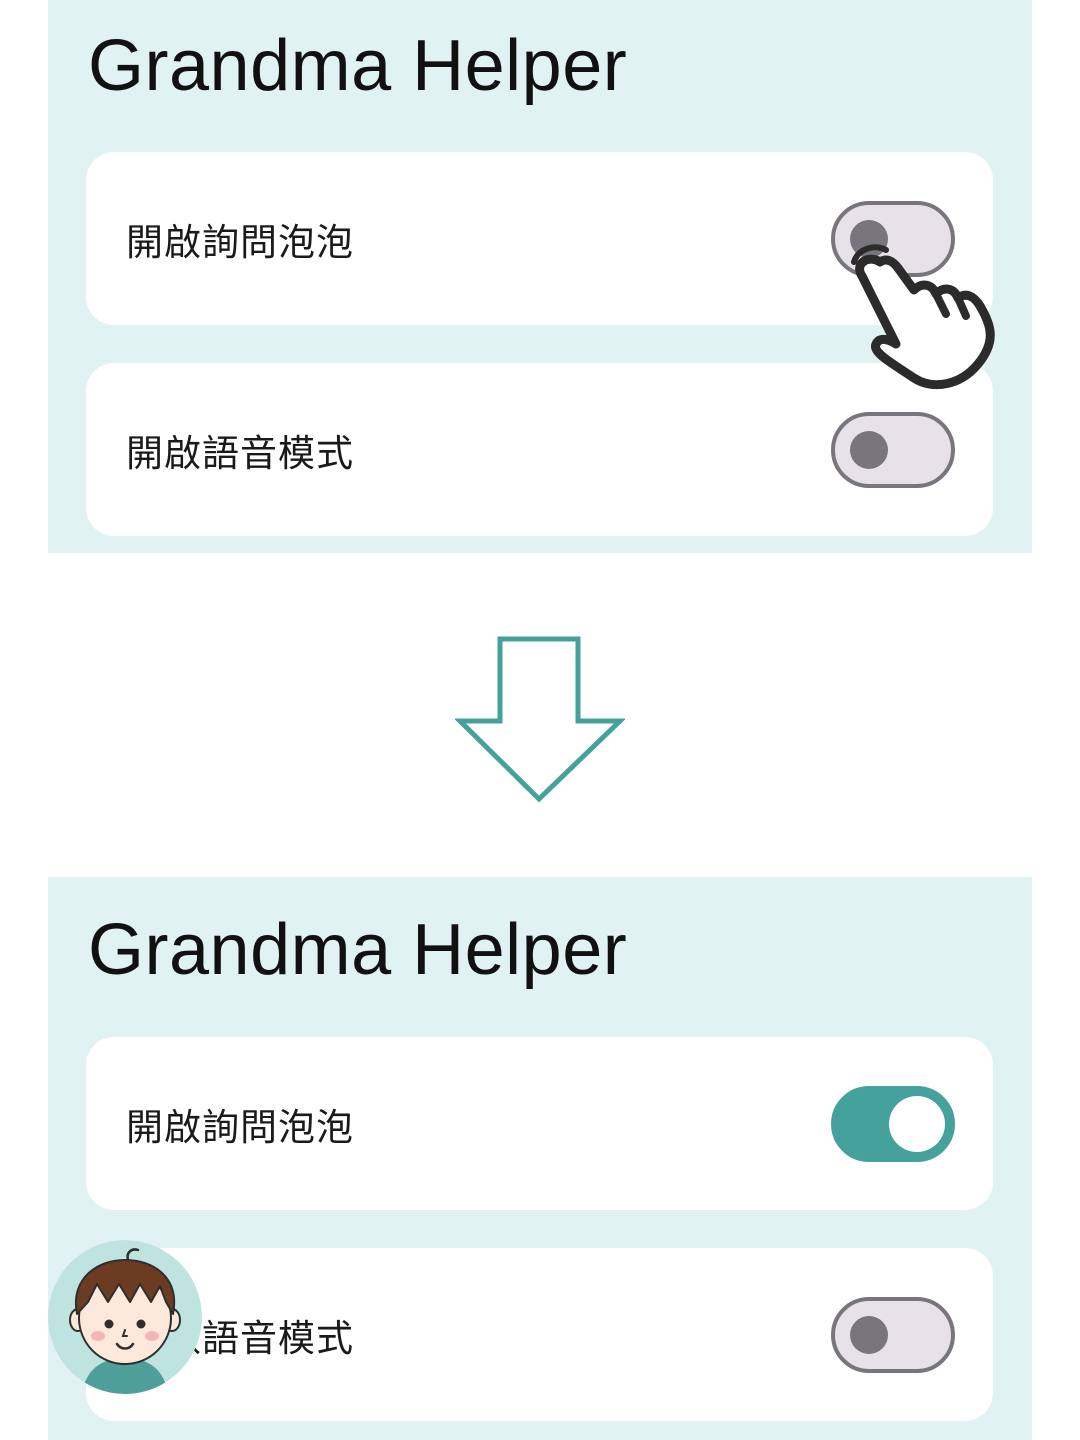  What do you see at coordinates (539, 1334) in the screenshot?
I see `setting-row-voice-mode: 開啟語音模式` at bounding box center [539, 1334].